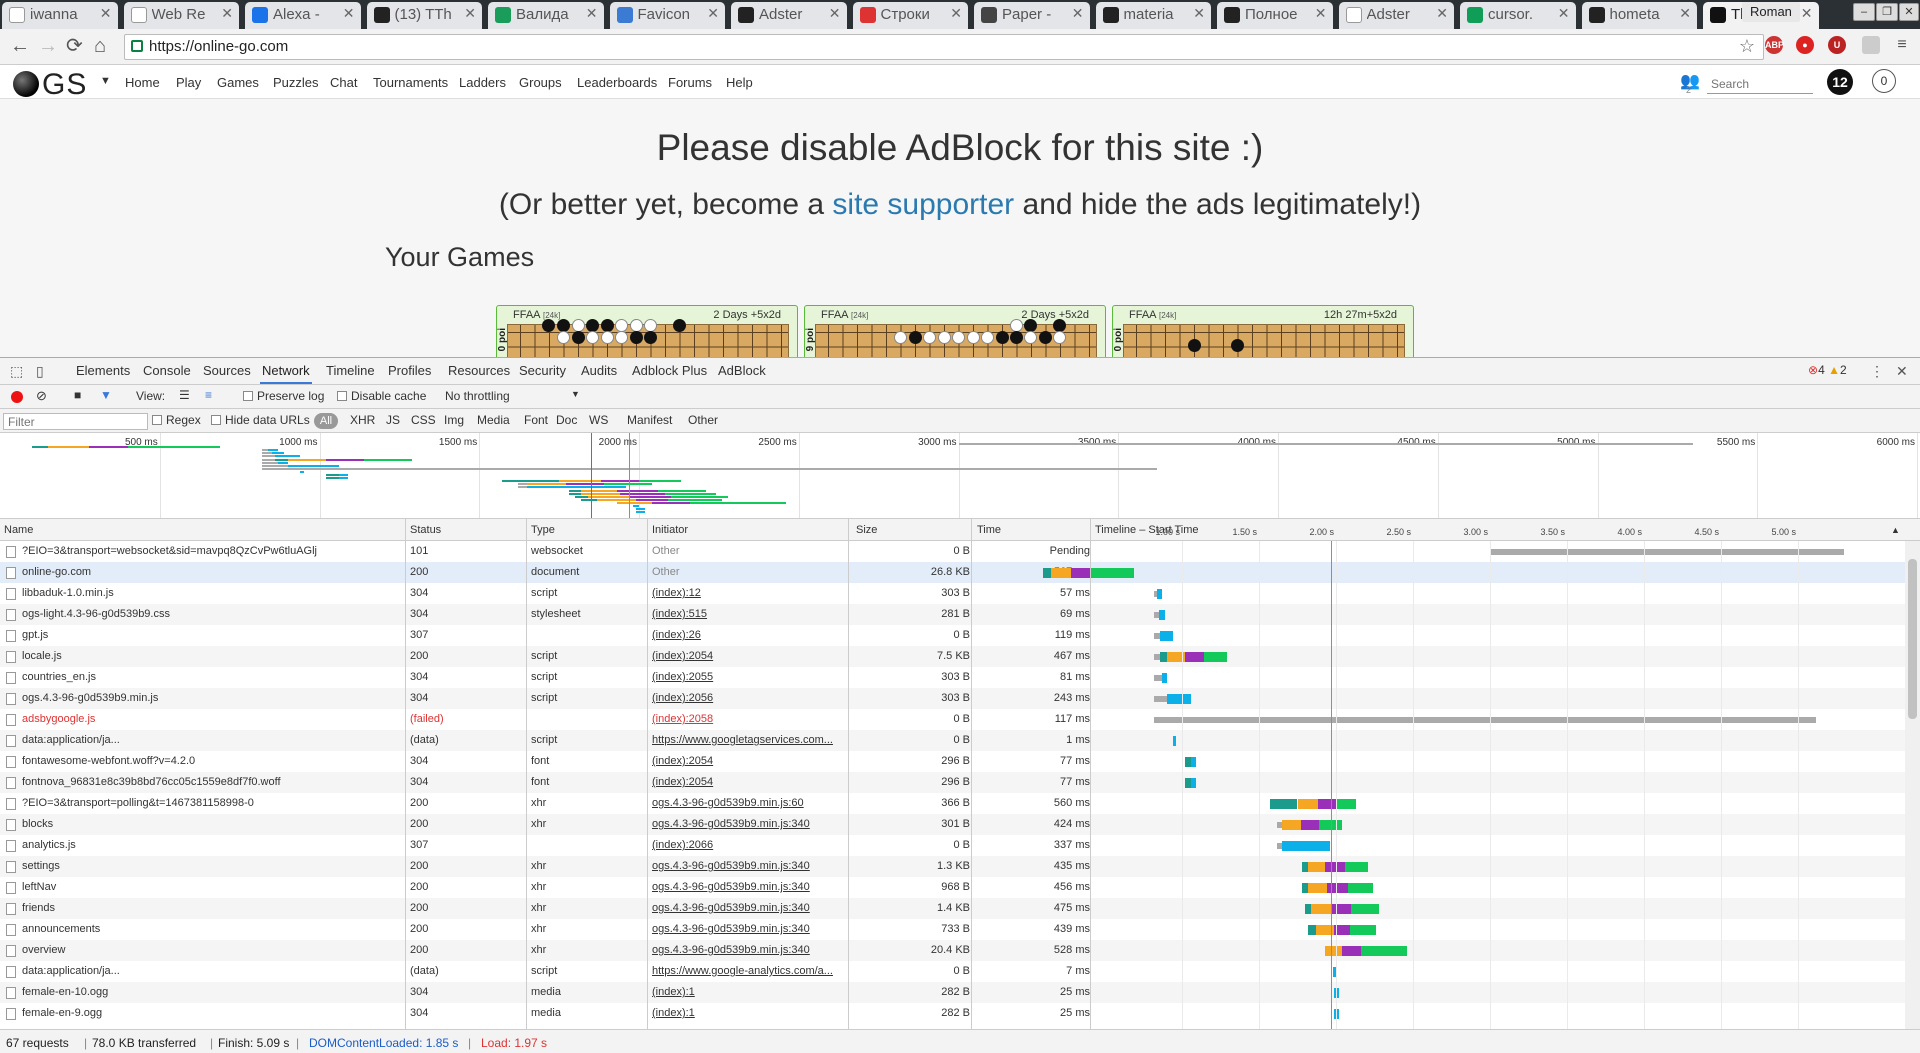 This screenshot has height=1053, width=1920. I want to click on notifications-badge: 12, so click(1840, 82).